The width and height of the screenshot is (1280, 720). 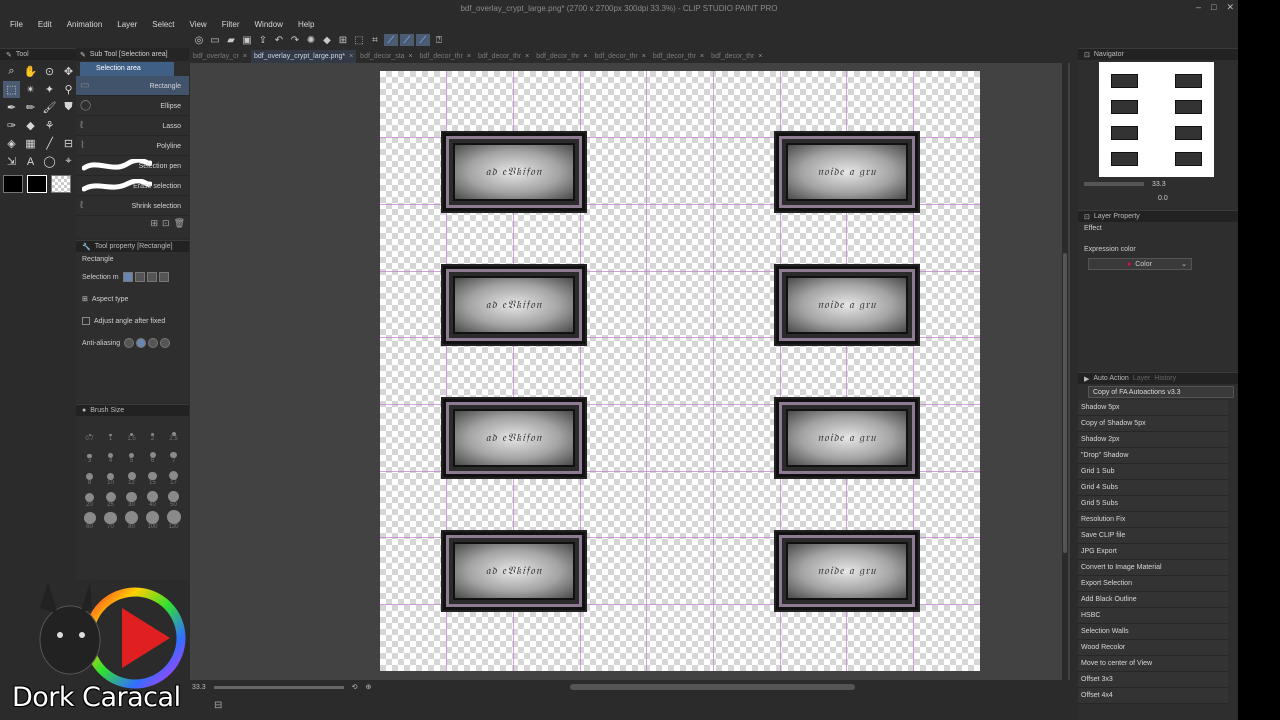 I want to click on lock-icon: ⍰, so click(x=439, y=40).